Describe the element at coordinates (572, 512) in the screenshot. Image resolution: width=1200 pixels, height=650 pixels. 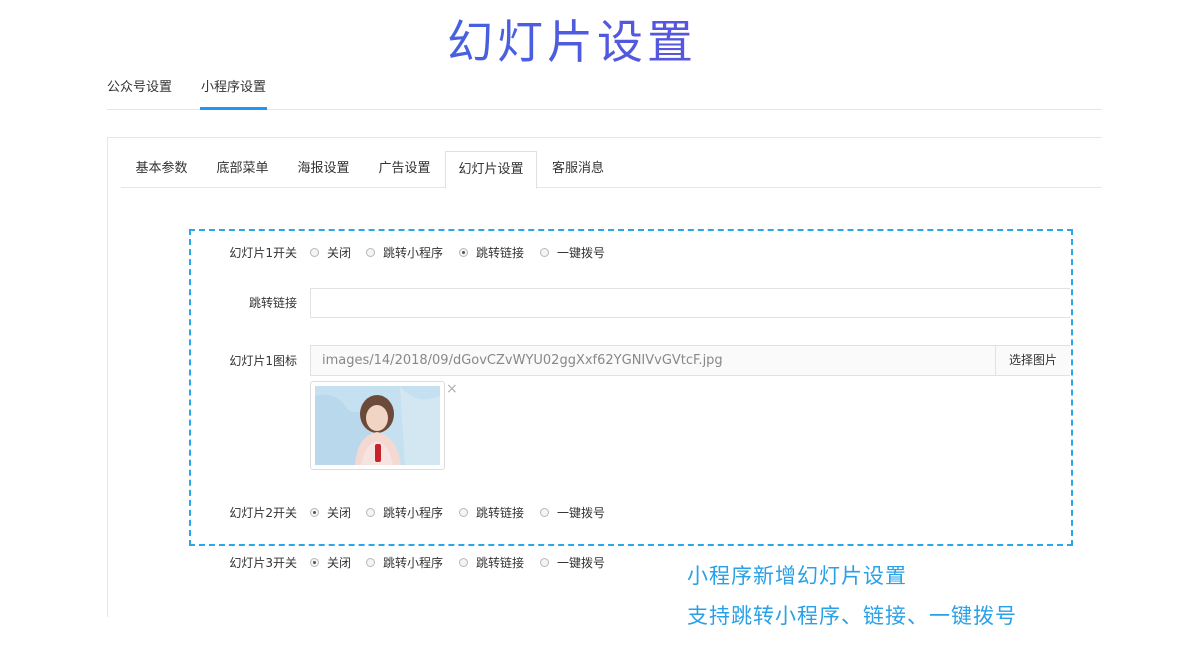
I see `slide2-radio-one-click-call: 一键拨号` at that location.